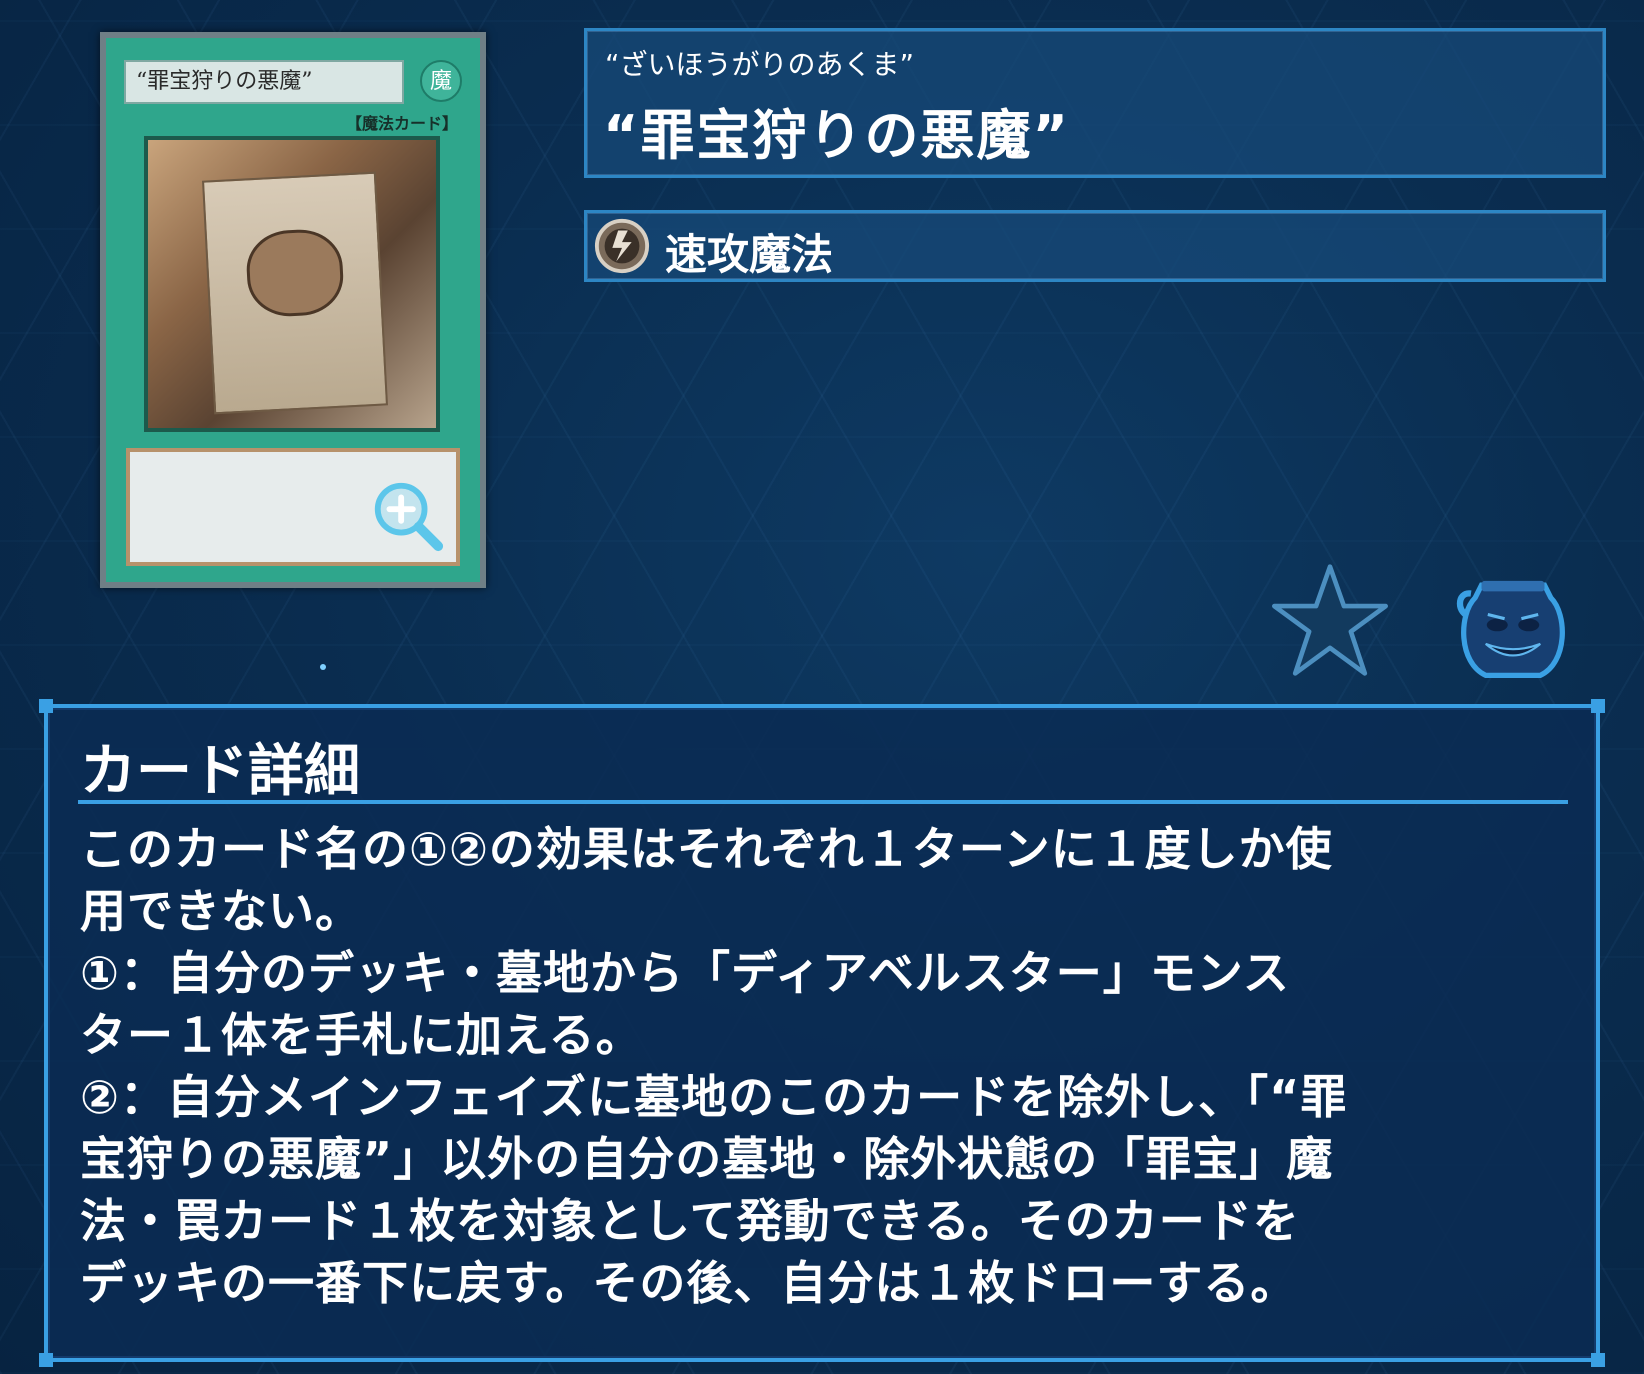 The height and width of the screenshot is (1374, 1644). Describe the element at coordinates (622, 246) in the screenshot. I see `quick-play-spell-icon` at that location.